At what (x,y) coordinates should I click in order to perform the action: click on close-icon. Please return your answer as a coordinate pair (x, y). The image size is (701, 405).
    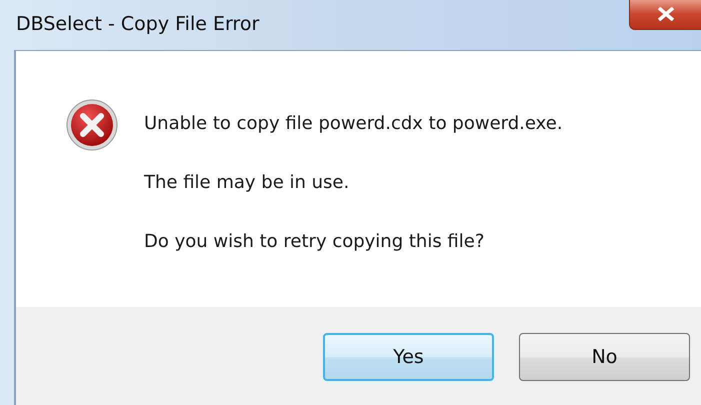
    Looking at the image, I should click on (666, 14).